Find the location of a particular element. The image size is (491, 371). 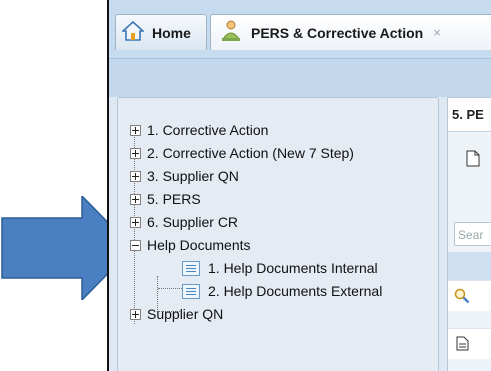

tab-bar: Home PERS & Corrective Action × is located at coordinates (300, 29).